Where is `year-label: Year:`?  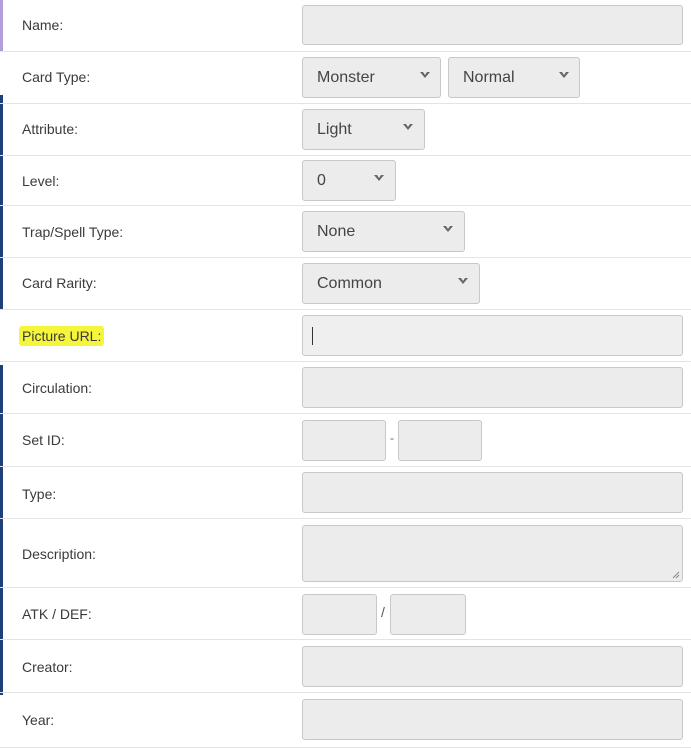 year-label: Year: is located at coordinates (38, 720).